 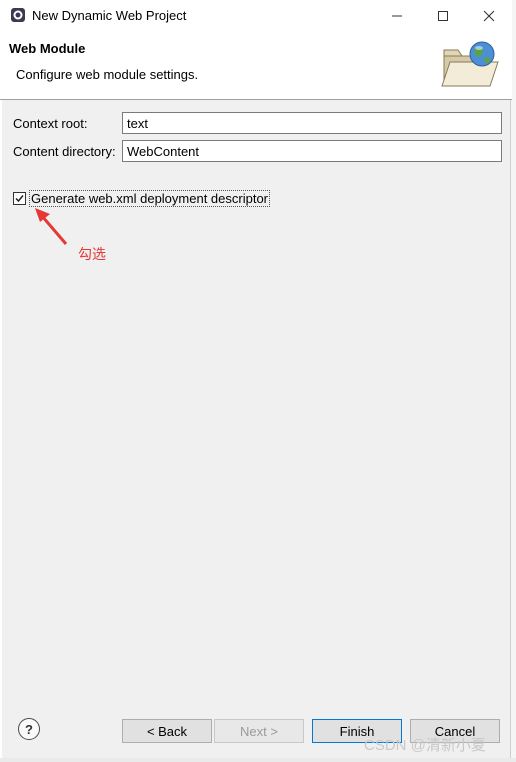 I want to click on page-description: Configure web module settings., so click(x=107, y=74).